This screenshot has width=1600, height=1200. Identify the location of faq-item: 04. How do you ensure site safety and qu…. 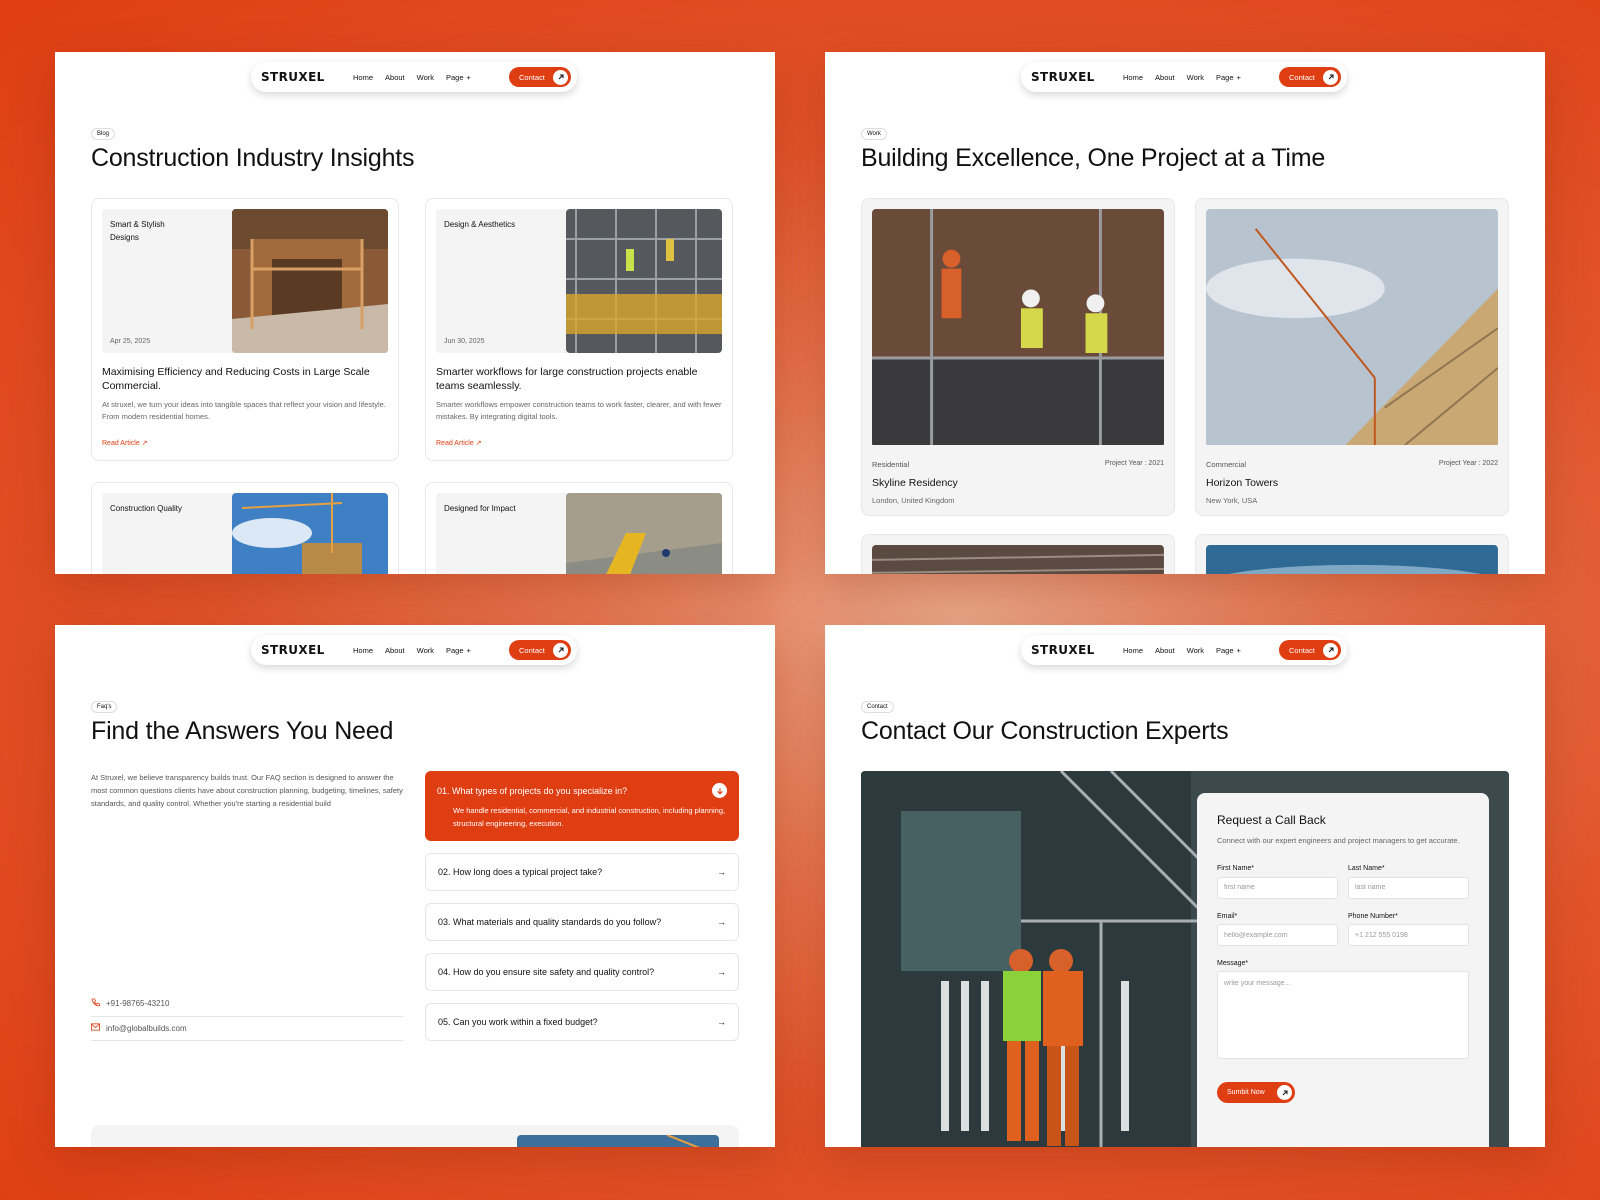
(582, 972).